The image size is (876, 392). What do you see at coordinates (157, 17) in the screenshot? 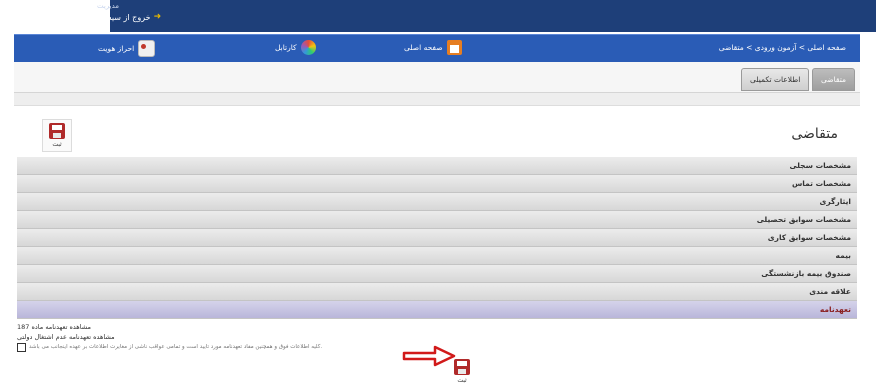
I see `logout-arrow-icon: ➜` at bounding box center [157, 17].